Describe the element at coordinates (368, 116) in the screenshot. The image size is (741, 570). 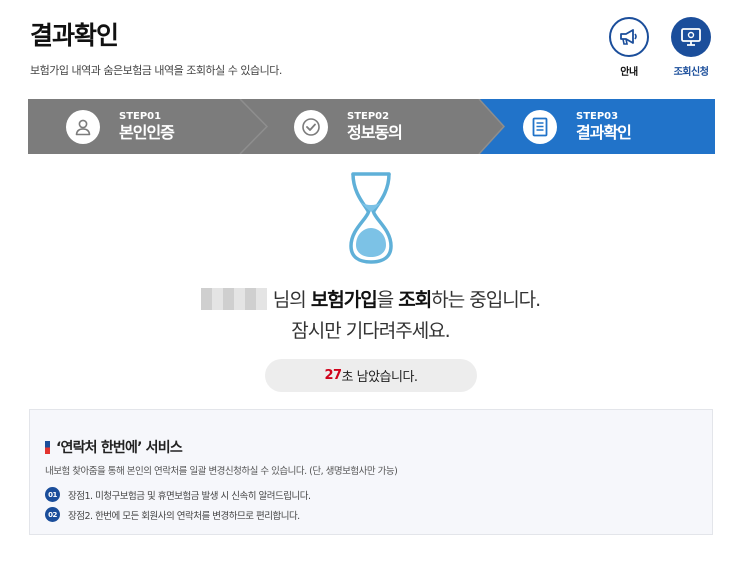
I see `step-2-number: STEP02` at that location.